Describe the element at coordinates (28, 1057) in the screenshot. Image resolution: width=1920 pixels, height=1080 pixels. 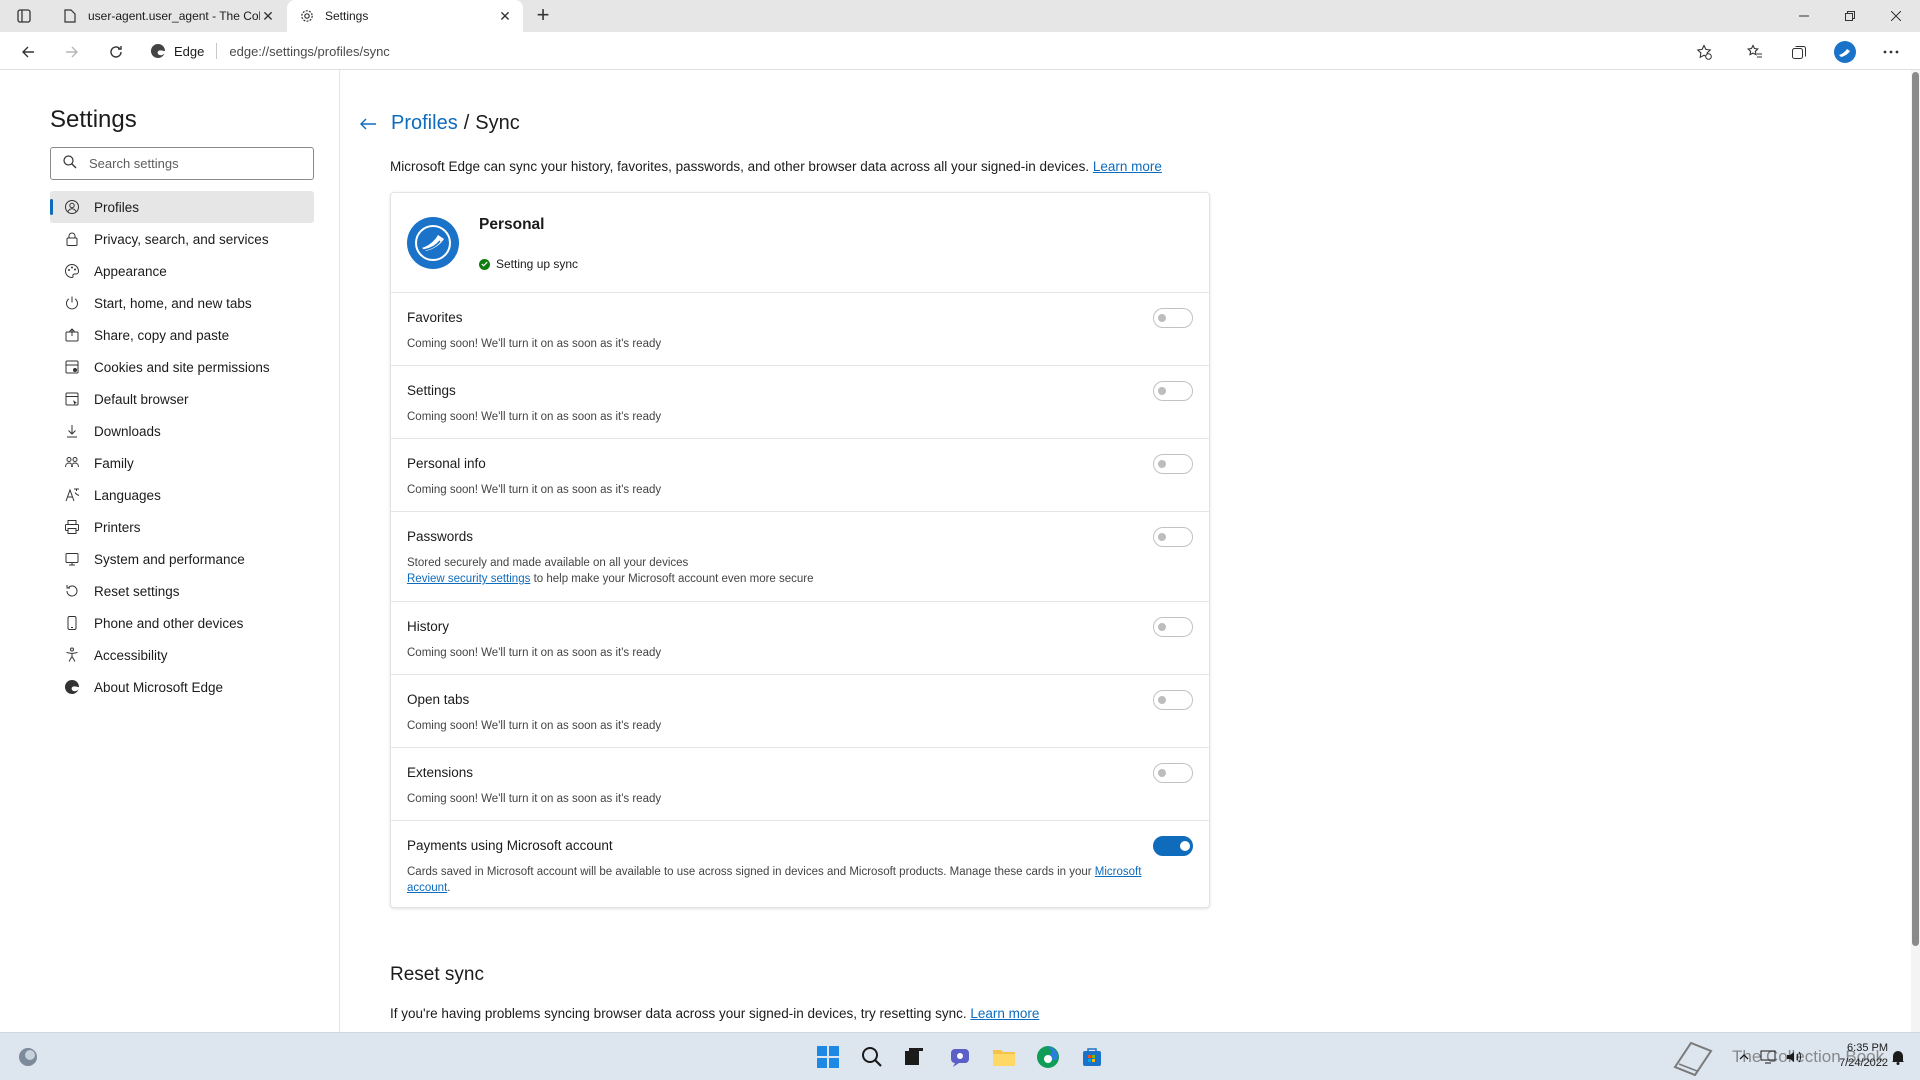
I see `weather-icon` at that location.